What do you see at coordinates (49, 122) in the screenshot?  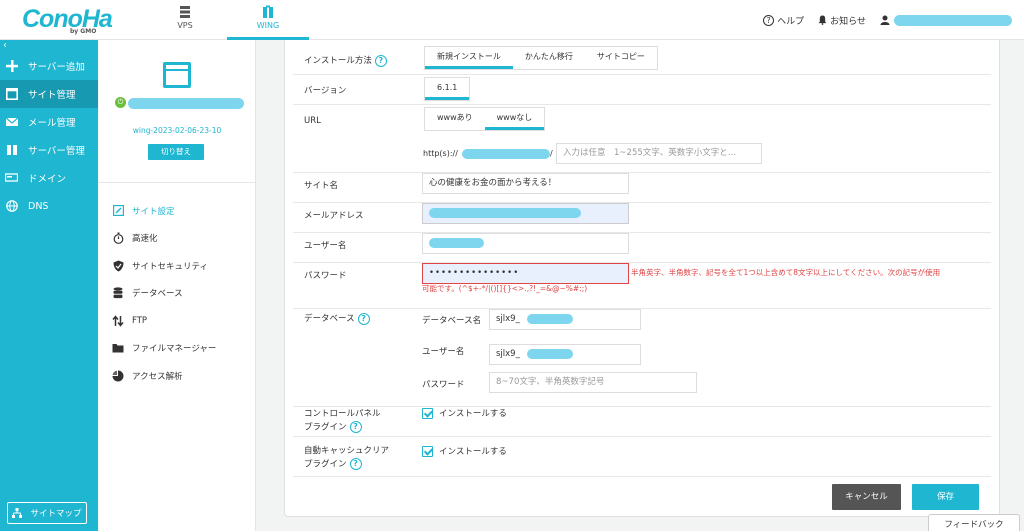 I see `sidebar-item-mail-management: メール管理` at bounding box center [49, 122].